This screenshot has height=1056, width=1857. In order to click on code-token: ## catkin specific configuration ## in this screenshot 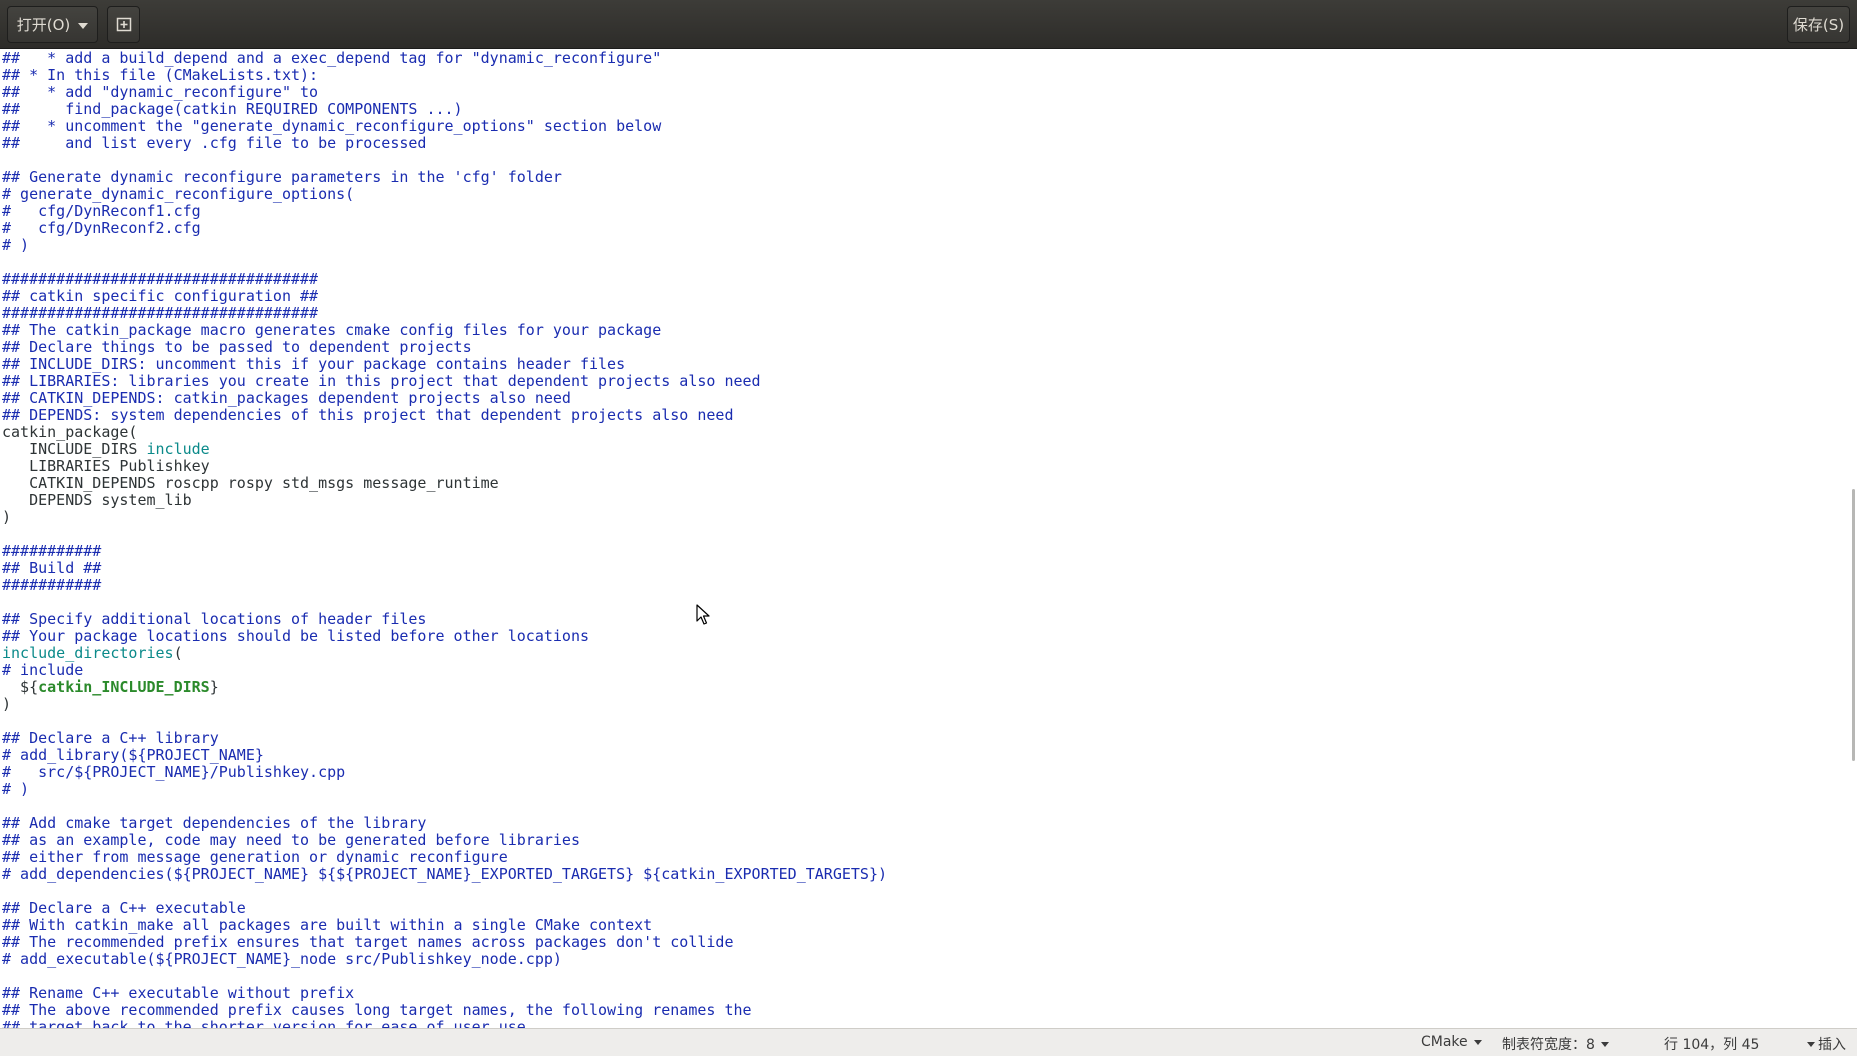, I will do `click(160, 296)`.